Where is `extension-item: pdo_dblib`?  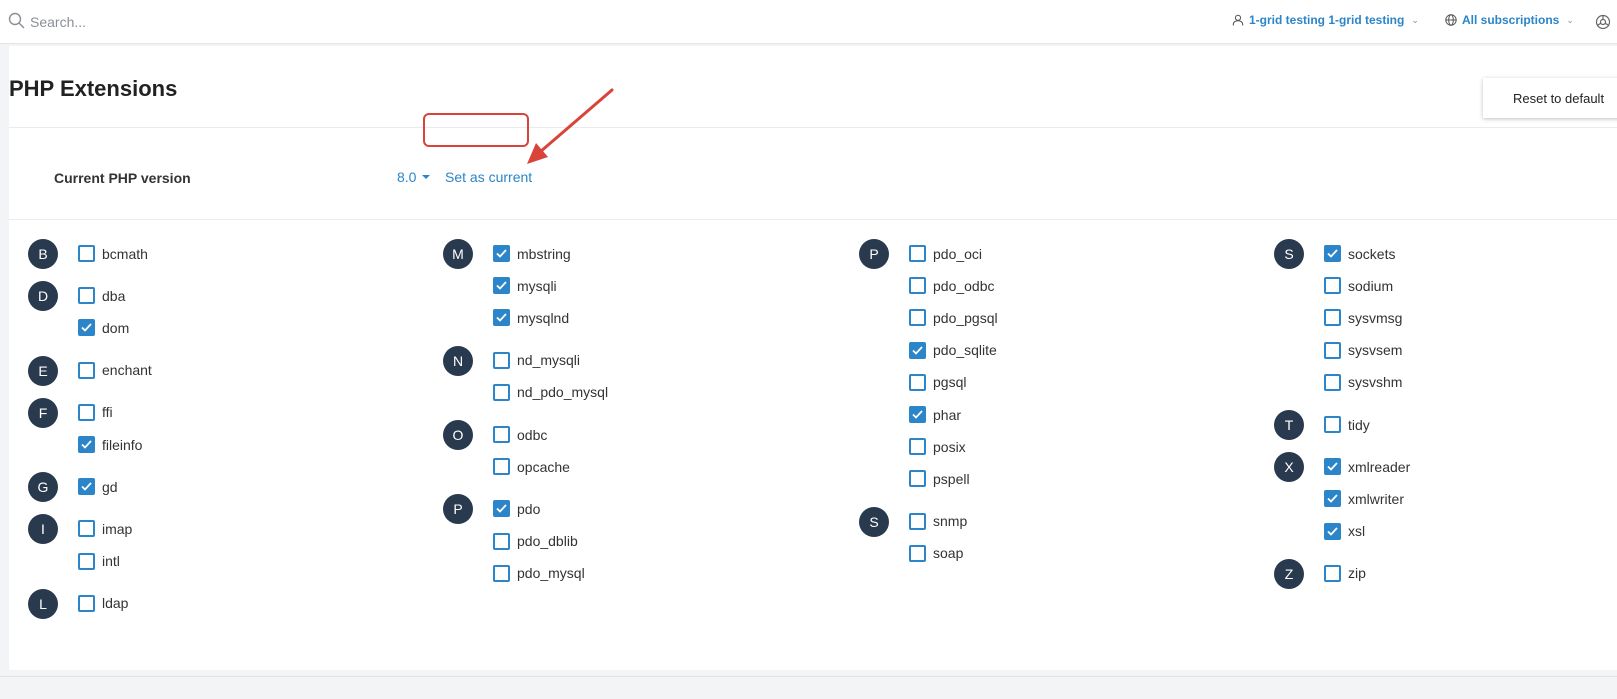
extension-item: pdo_dblib is located at coordinates (535, 541).